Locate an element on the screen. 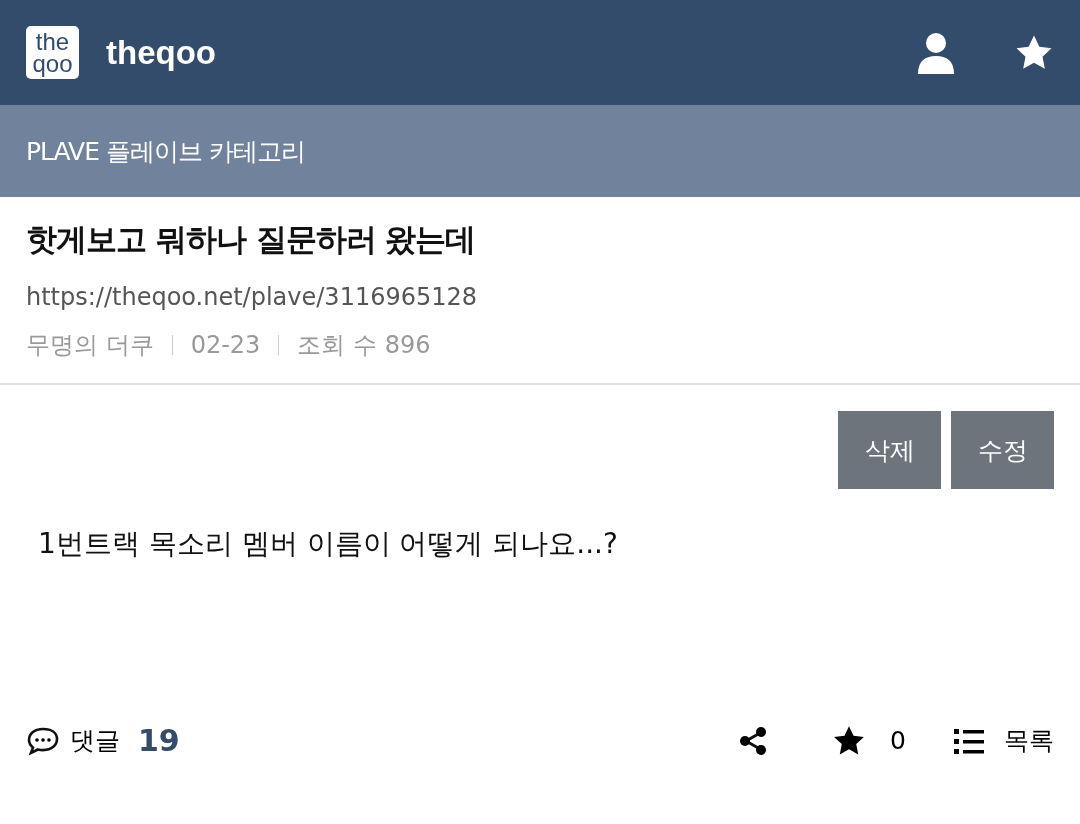  star-count: 0 is located at coordinates (898, 740).